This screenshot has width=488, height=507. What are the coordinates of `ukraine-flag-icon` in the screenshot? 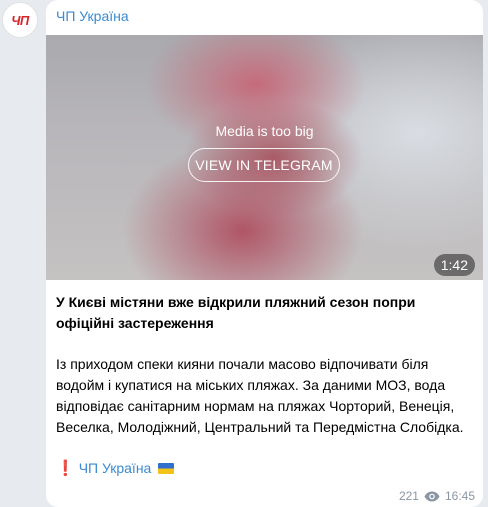 It's located at (166, 468).